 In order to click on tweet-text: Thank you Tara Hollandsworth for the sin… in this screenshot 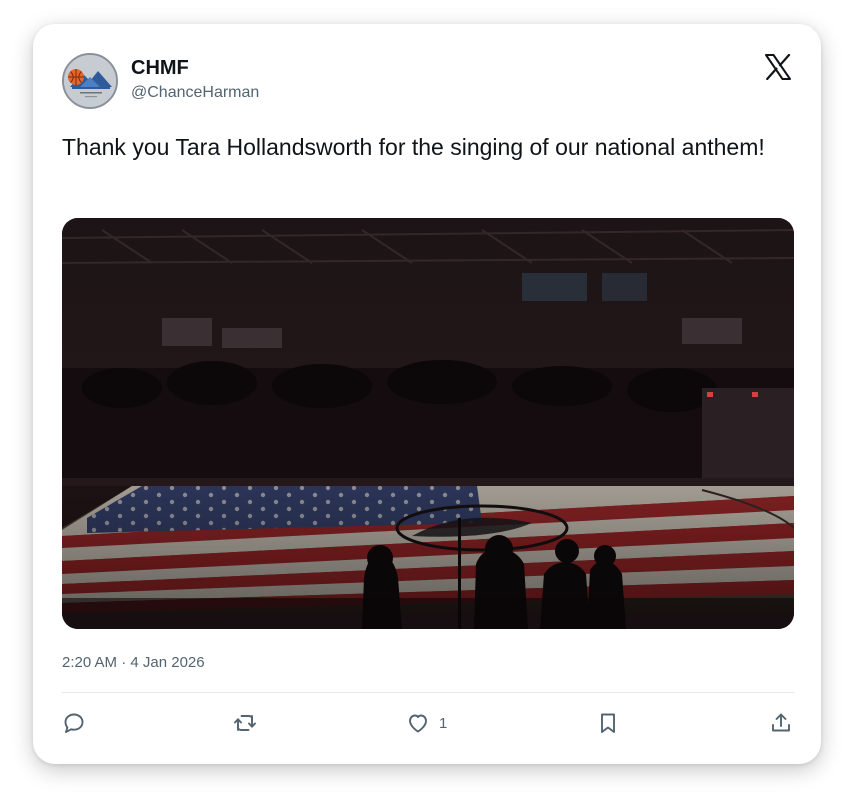, I will do `click(413, 147)`.